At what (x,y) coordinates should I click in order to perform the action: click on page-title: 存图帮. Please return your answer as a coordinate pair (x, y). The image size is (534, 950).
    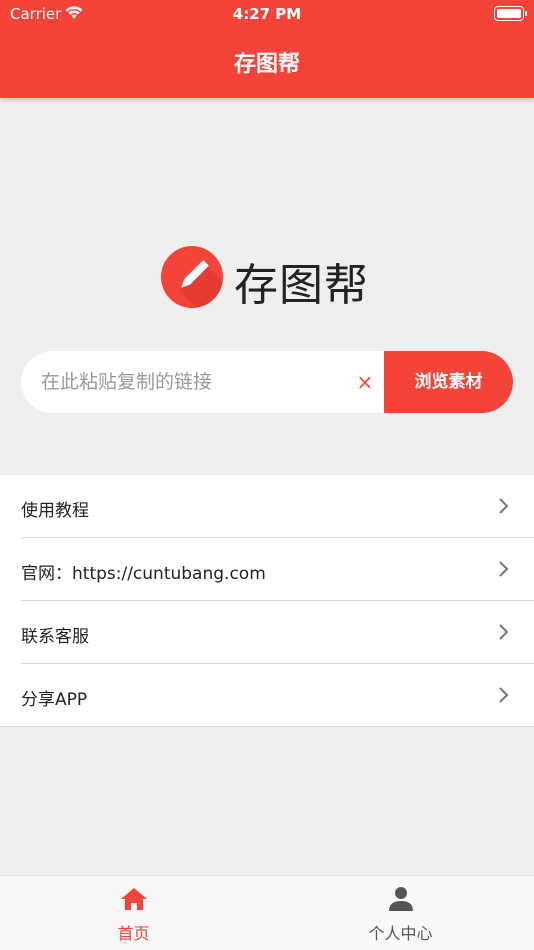
    Looking at the image, I should click on (266, 64).